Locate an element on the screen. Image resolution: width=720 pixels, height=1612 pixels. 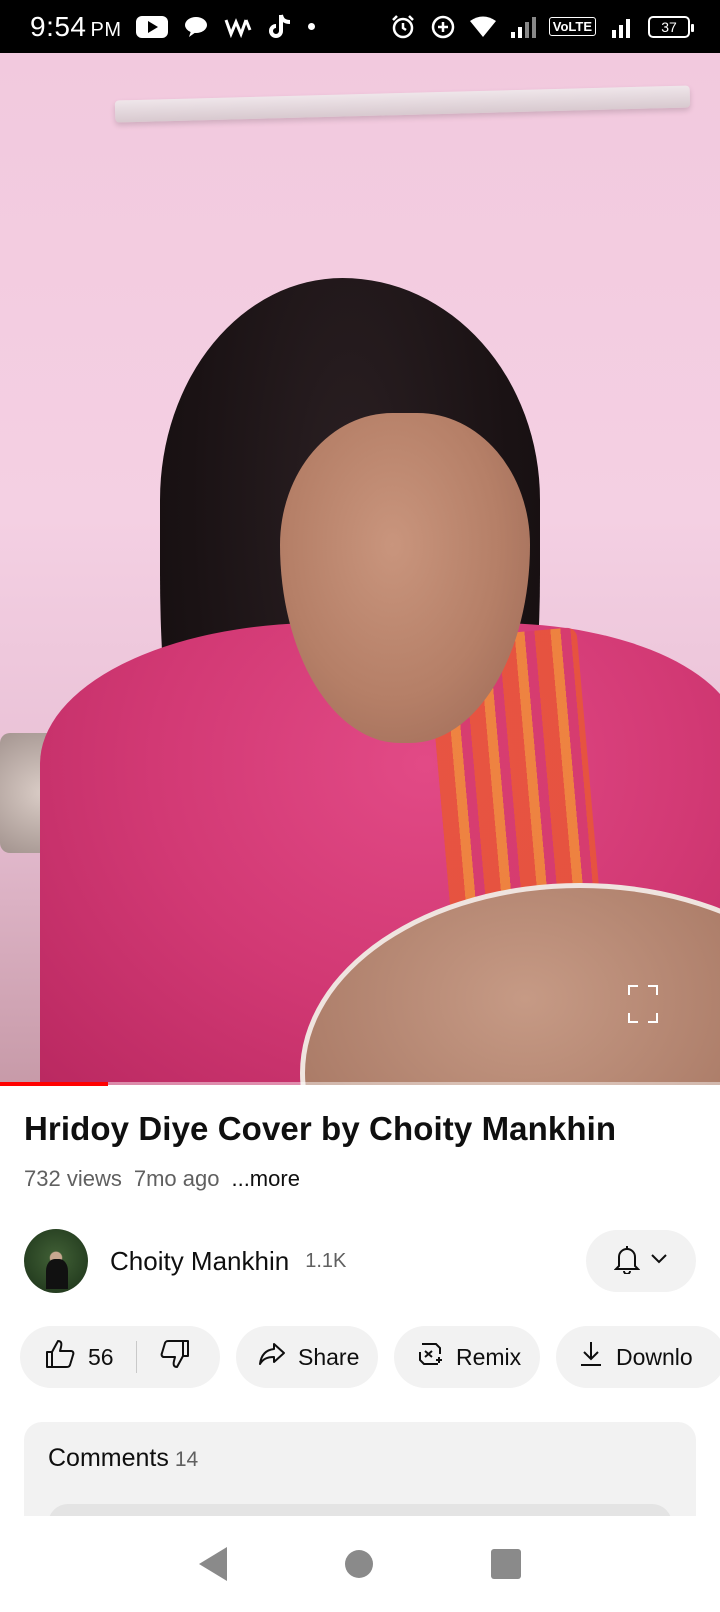
system-nav-bar is located at coordinates (360, 1564).